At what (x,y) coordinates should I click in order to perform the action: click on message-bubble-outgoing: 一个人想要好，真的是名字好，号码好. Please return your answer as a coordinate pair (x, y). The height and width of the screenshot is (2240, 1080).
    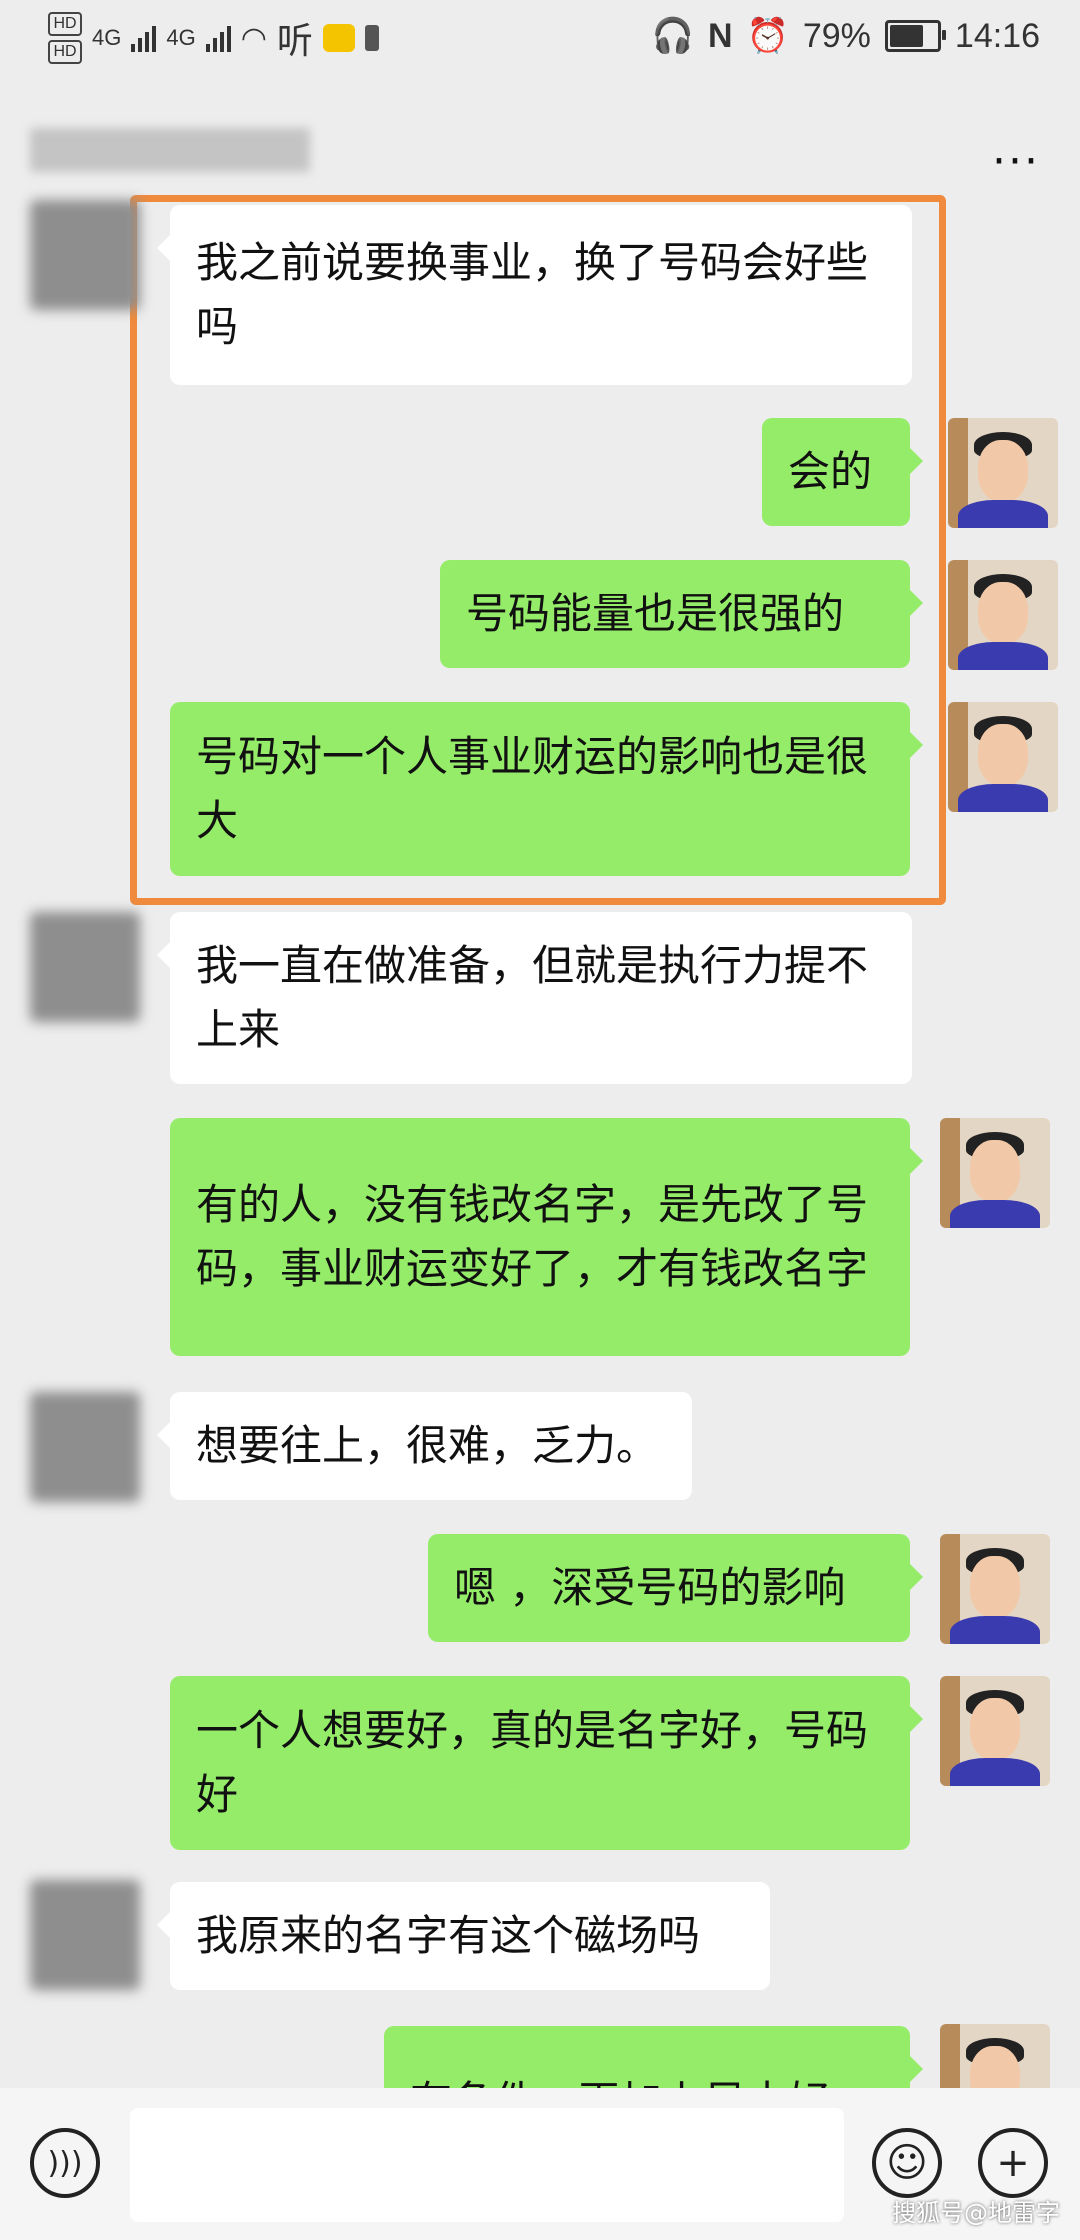
    Looking at the image, I should click on (546, 1763).